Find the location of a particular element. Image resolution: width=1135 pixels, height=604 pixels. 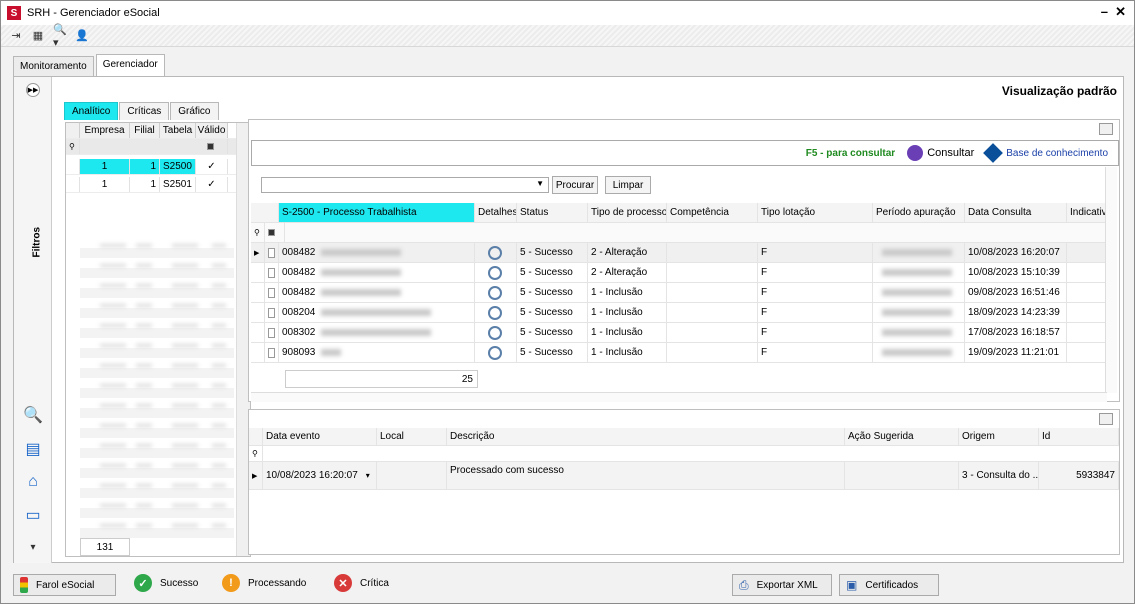

check-icon: ✓ is located at coordinates (143, 583).